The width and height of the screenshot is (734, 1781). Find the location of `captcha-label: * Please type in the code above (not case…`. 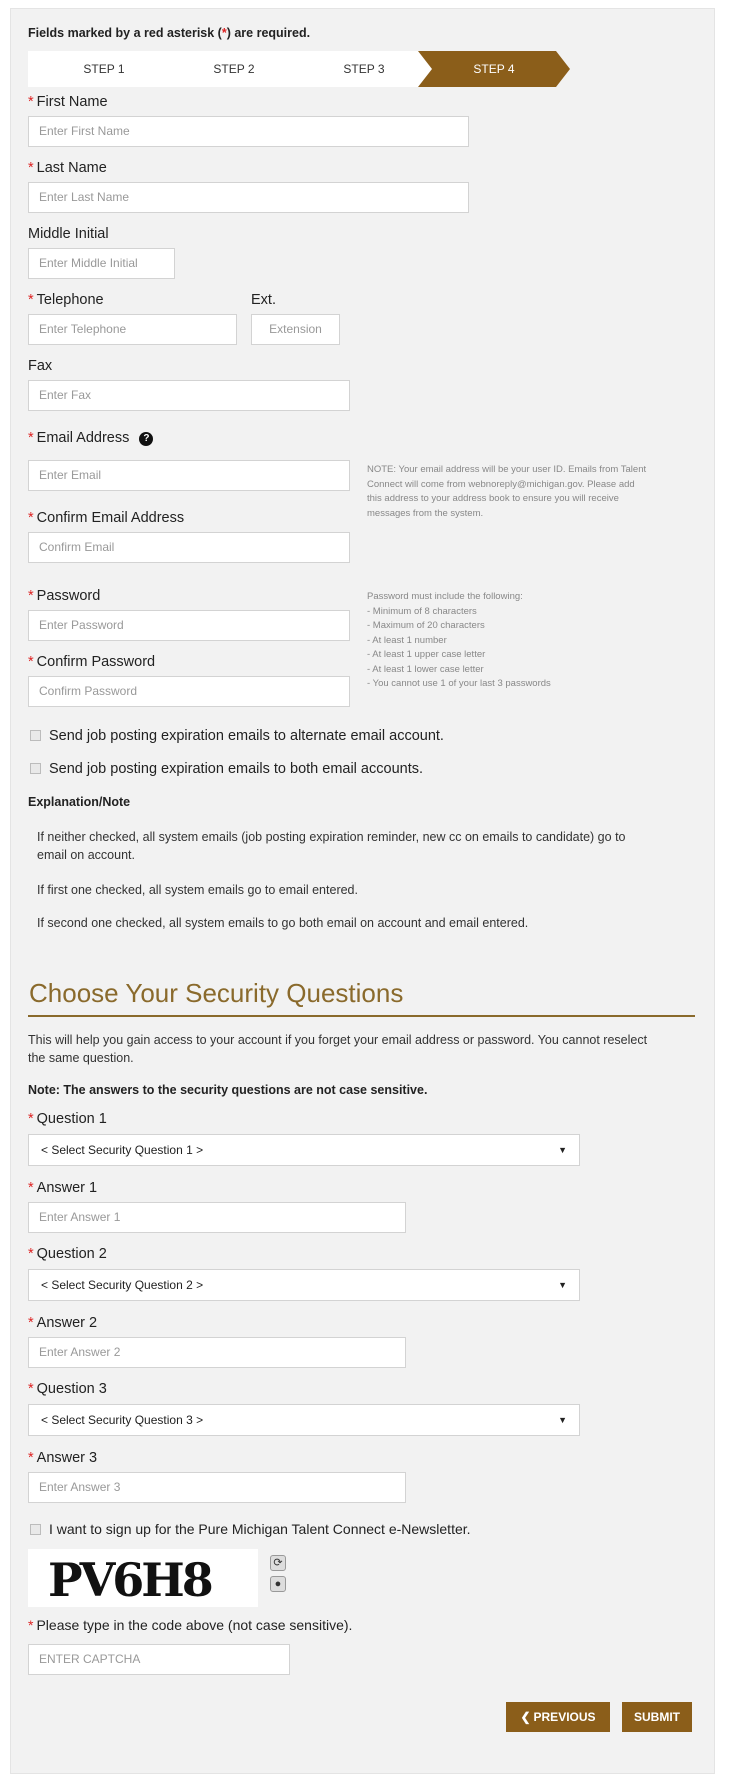

captcha-label: * Please type in the code above (not case… is located at coordinates (190, 1625).